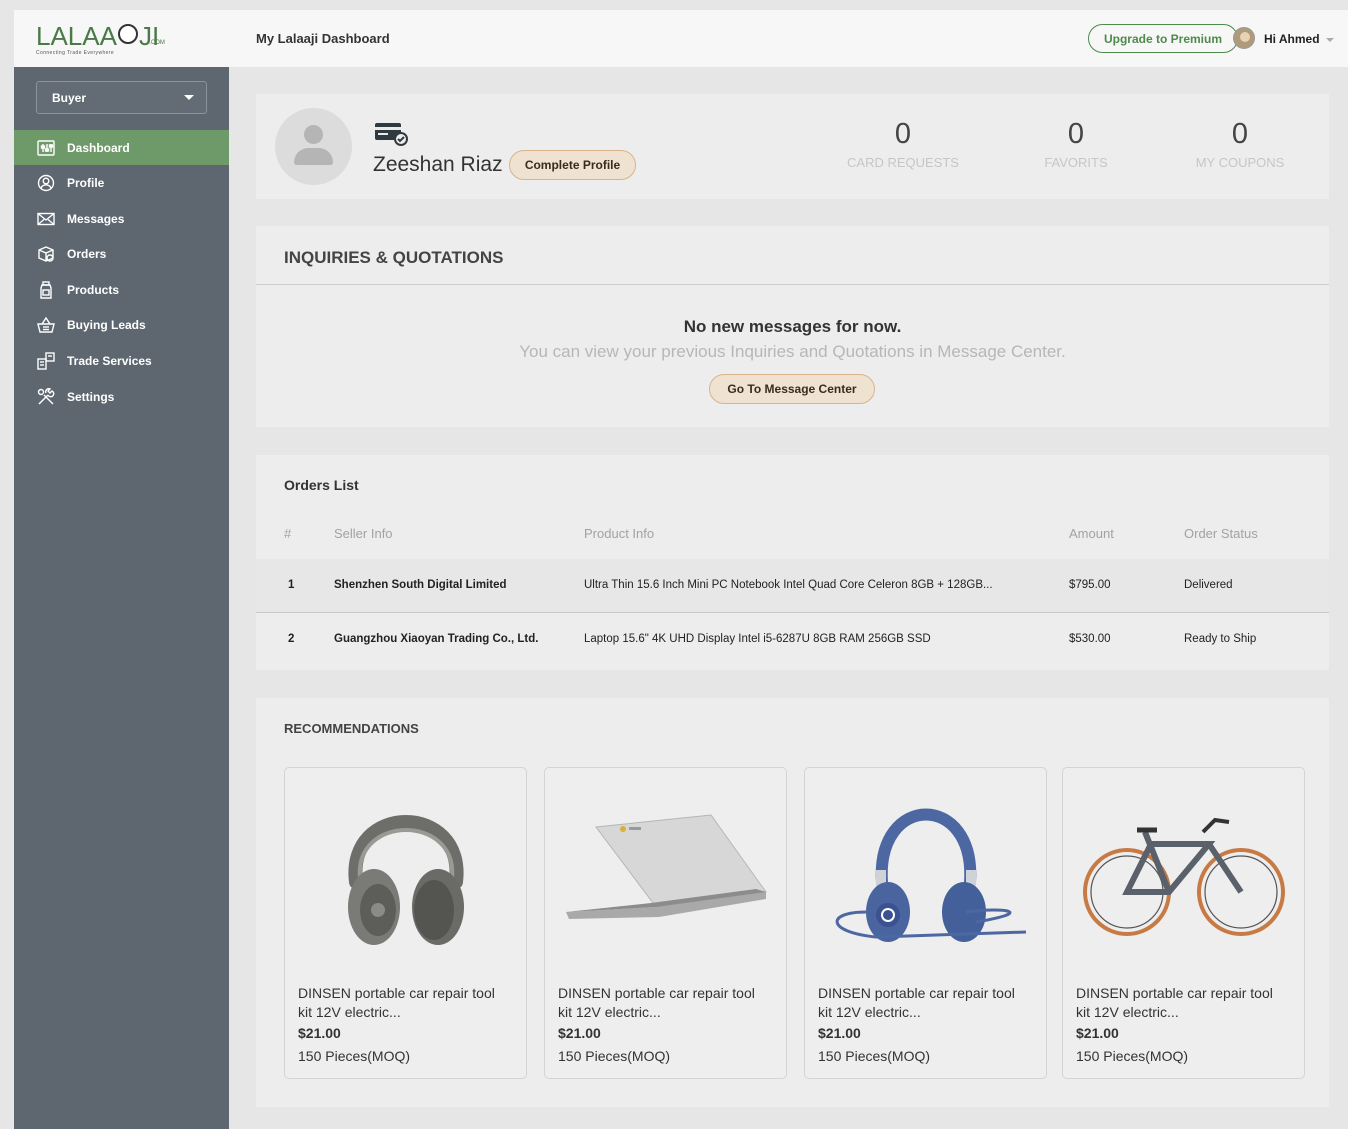  Describe the element at coordinates (75, 53) in the screenshot. I see `logo-tagline: Connecting Trade Everywhere` at that location.